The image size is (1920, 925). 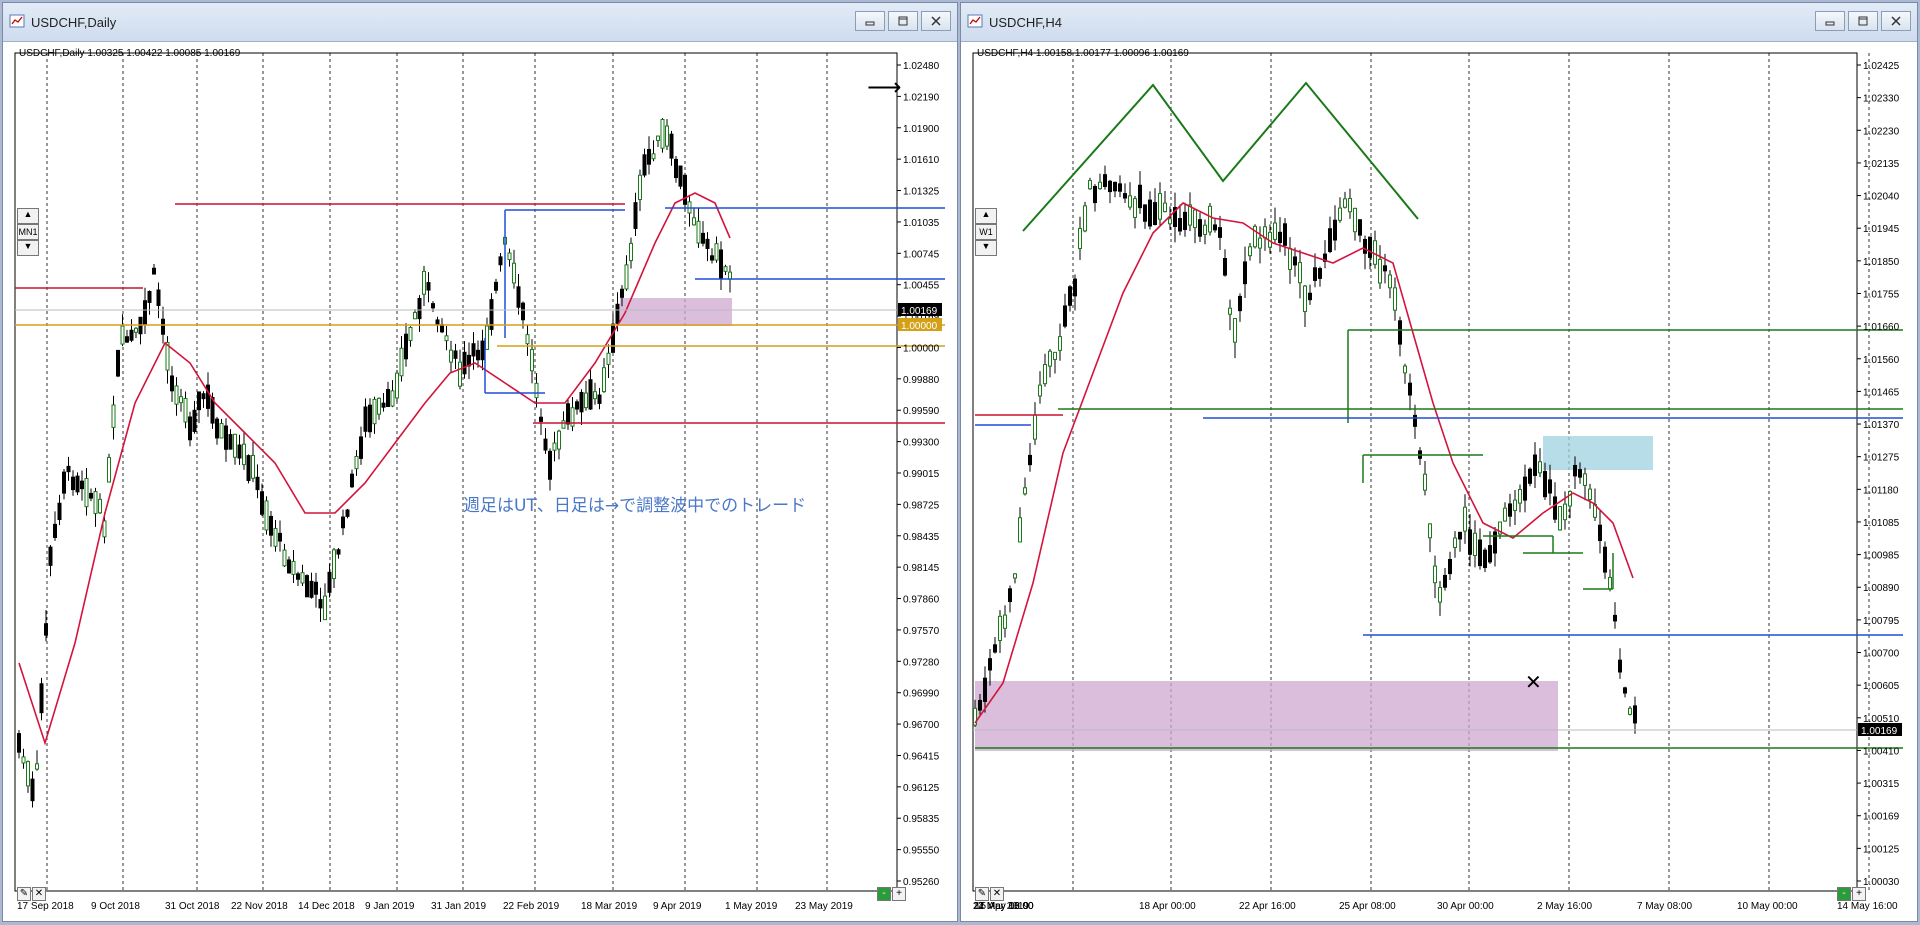 What do you see at coordinates (921, 537) in the screenshot?
I see `price-axis-label: 0.98435` at bounding box center [921, 537].